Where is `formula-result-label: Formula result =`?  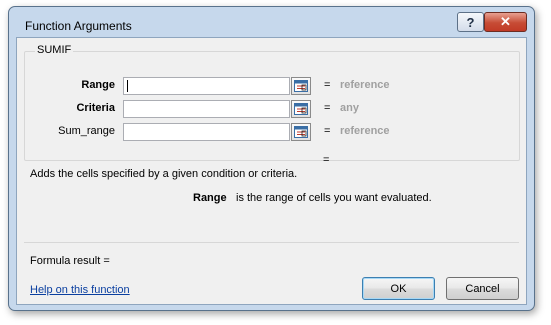 formula-result-label: Formula result = is located at coordinates (70, 261).